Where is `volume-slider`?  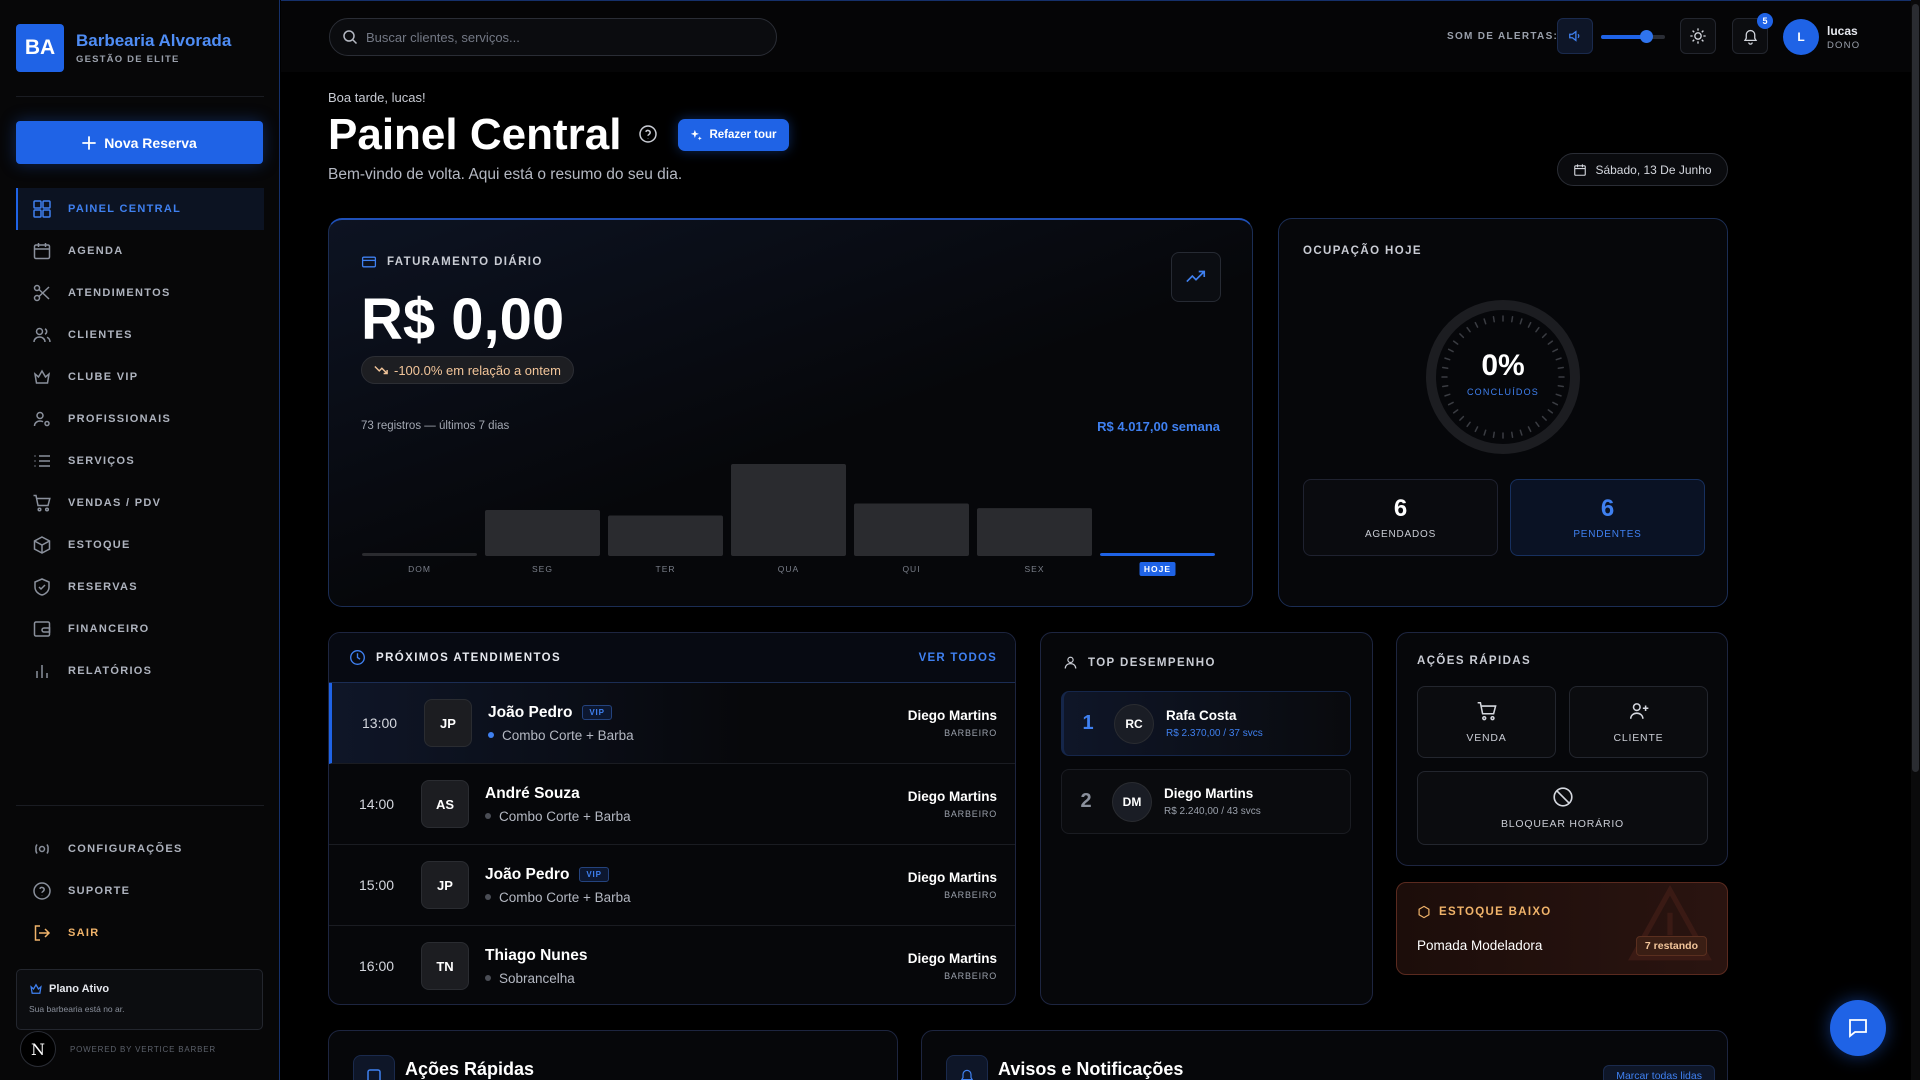
volume-slider is located at coordinates (1633, 36).